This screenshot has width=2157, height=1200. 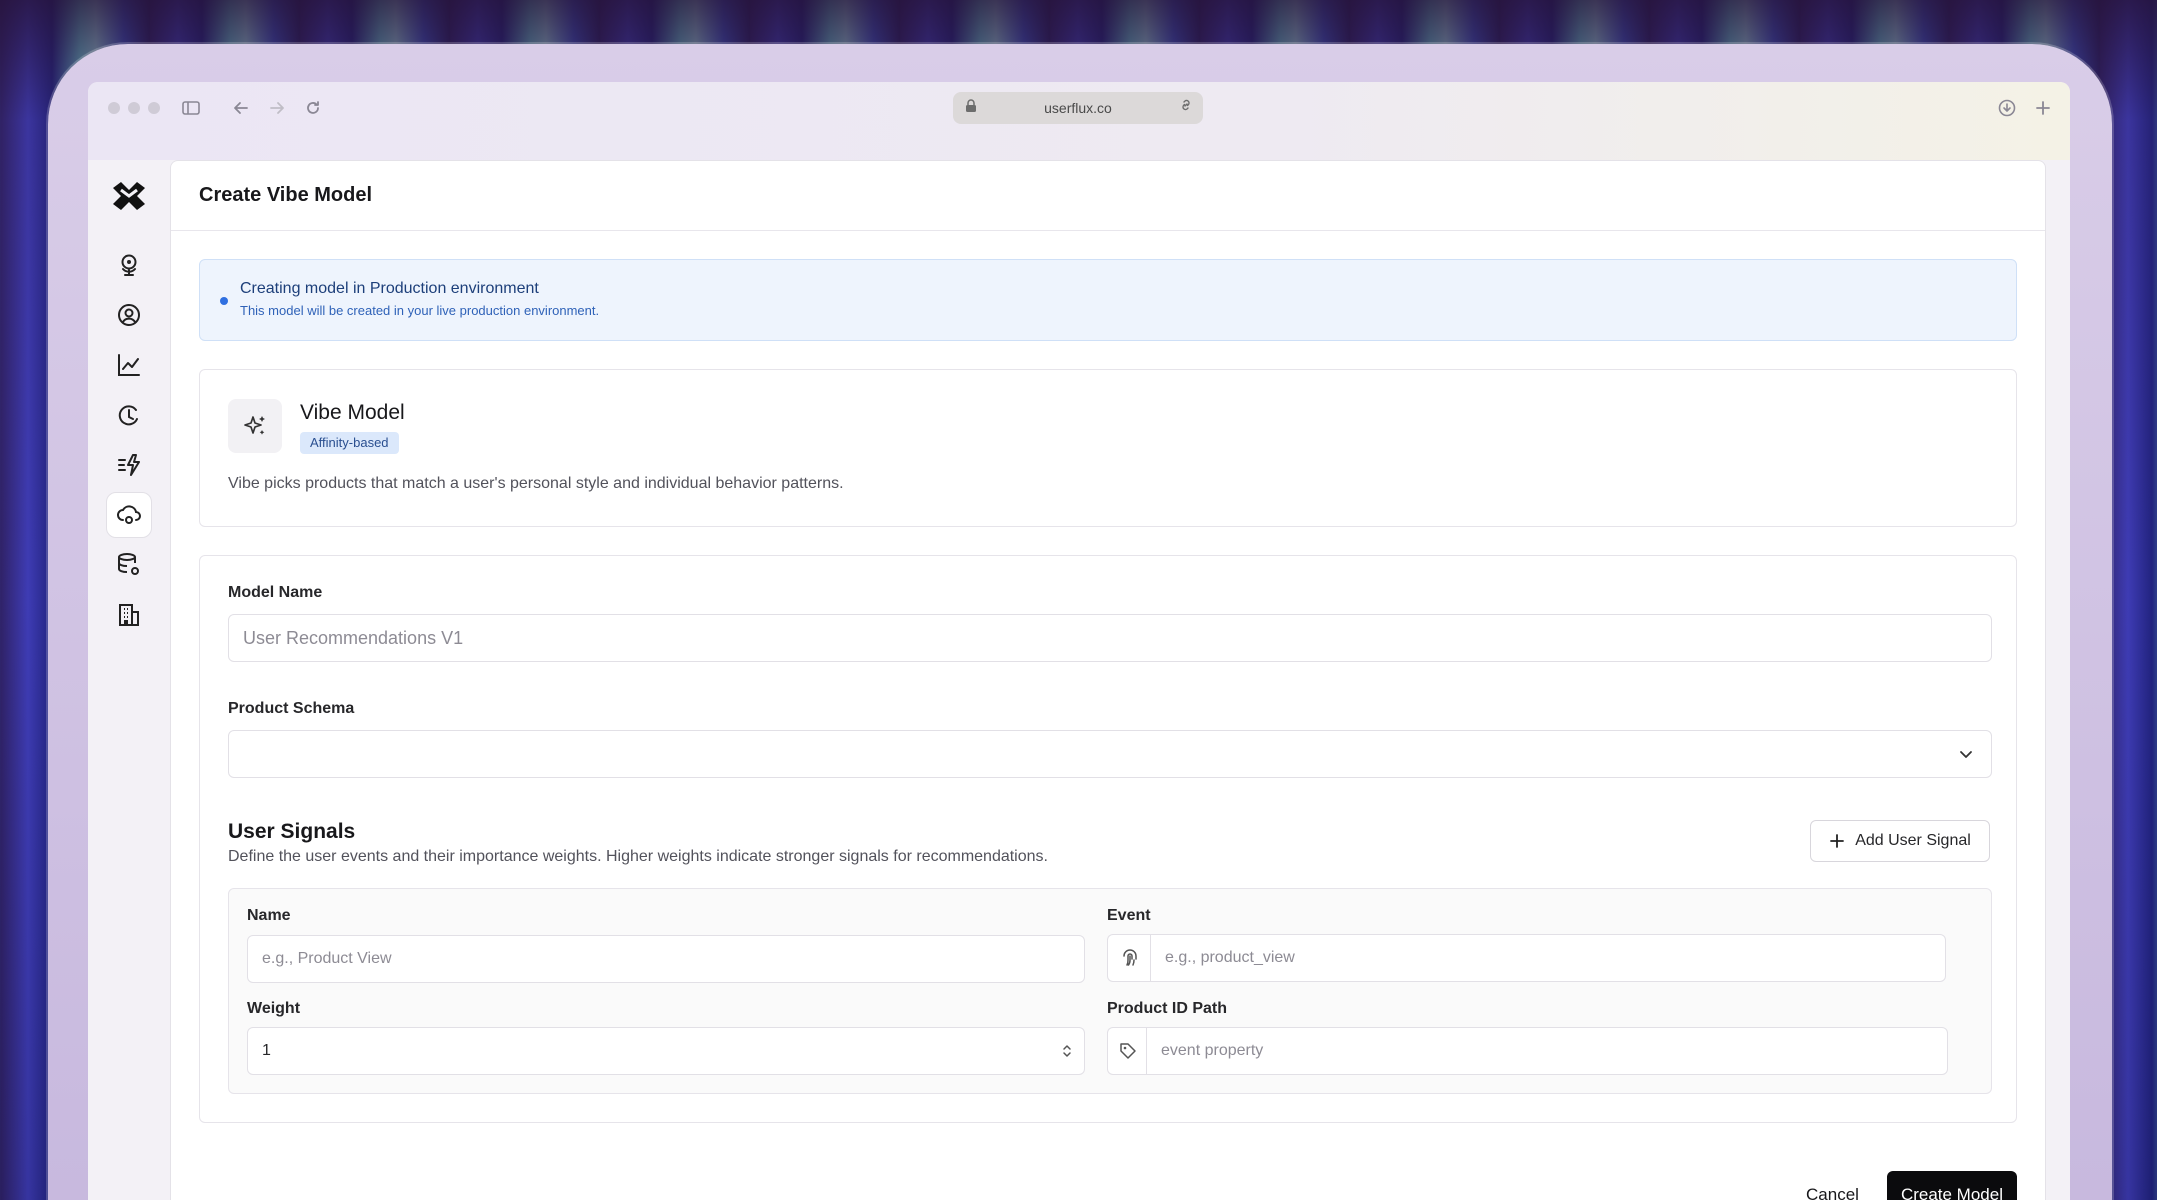 I want to click on sidebar-item-users, so click(x=129, y=315).